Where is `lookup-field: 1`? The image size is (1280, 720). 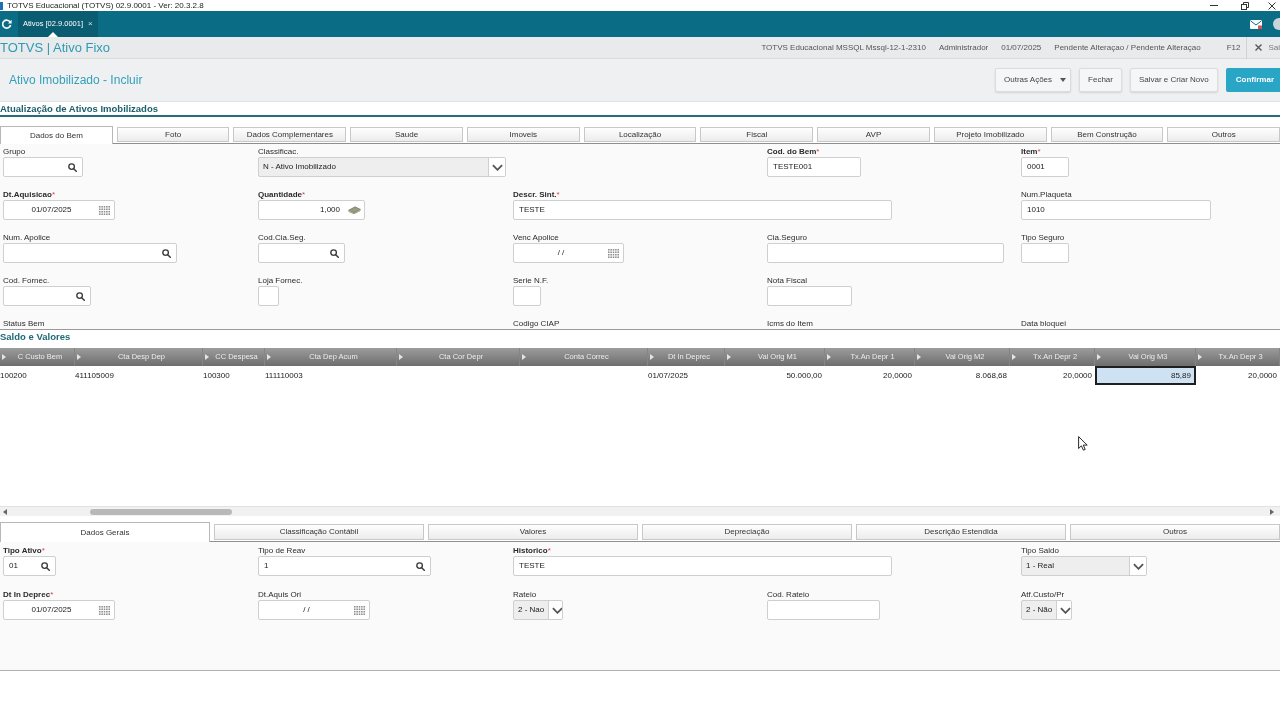 lookup-field: 1 is located at coordinates (344, 566).